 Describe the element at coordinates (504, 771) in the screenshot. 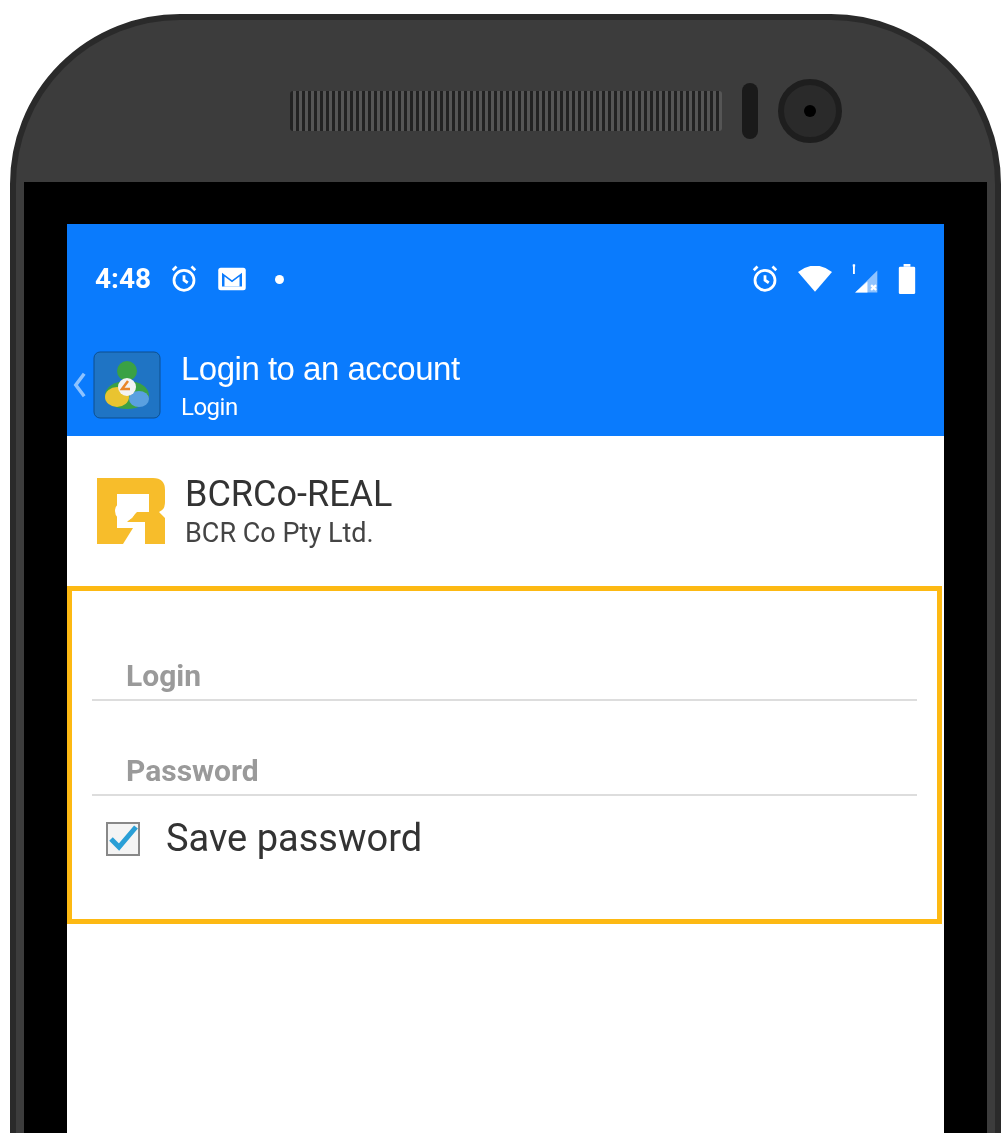

I see `input-field: Password` at that location.